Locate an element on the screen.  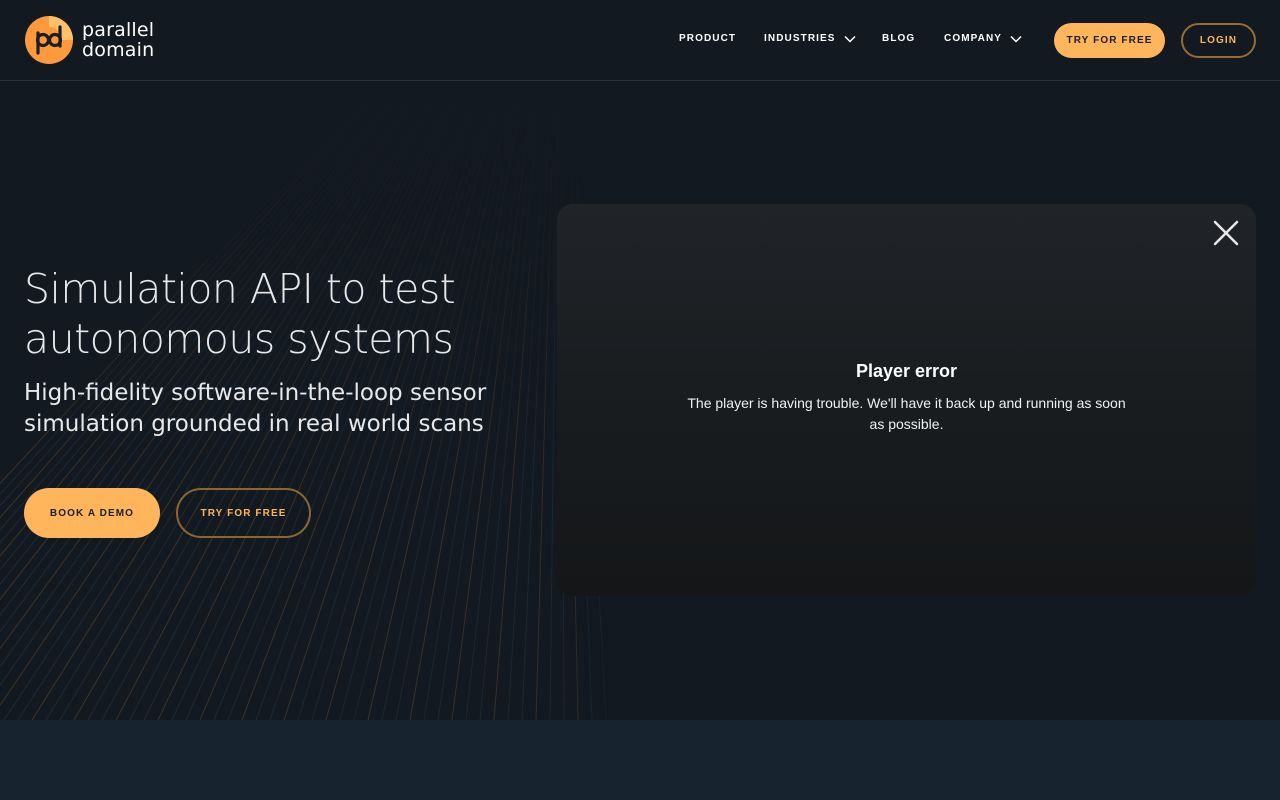
nav-blog-label: BLOG is located at coordinates (899, 38).